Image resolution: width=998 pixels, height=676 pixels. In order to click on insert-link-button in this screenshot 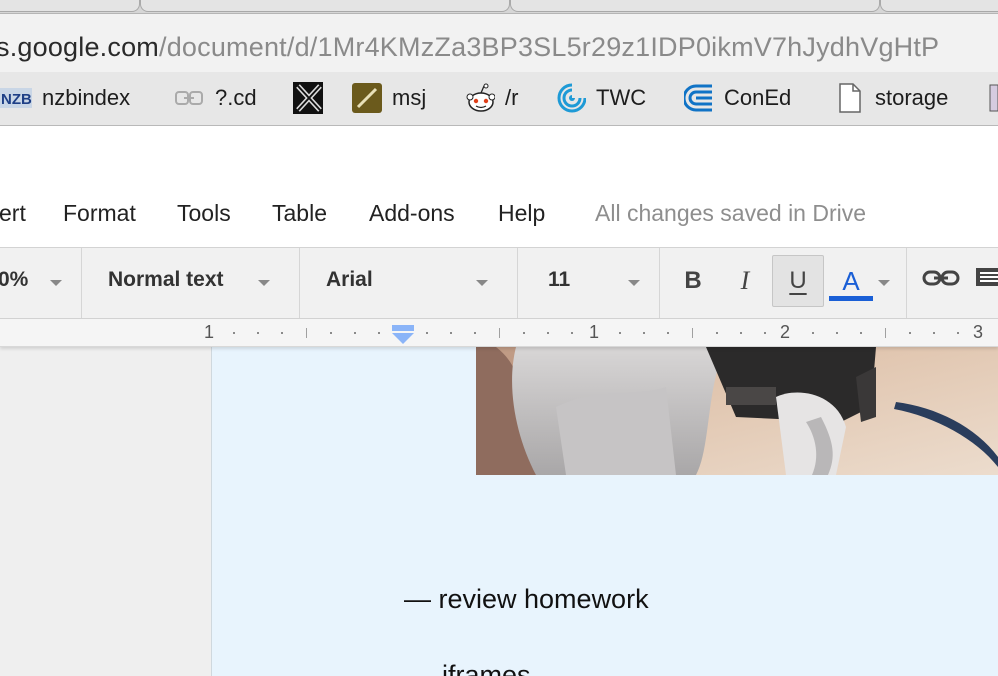, I will do `click(941, 281)`.